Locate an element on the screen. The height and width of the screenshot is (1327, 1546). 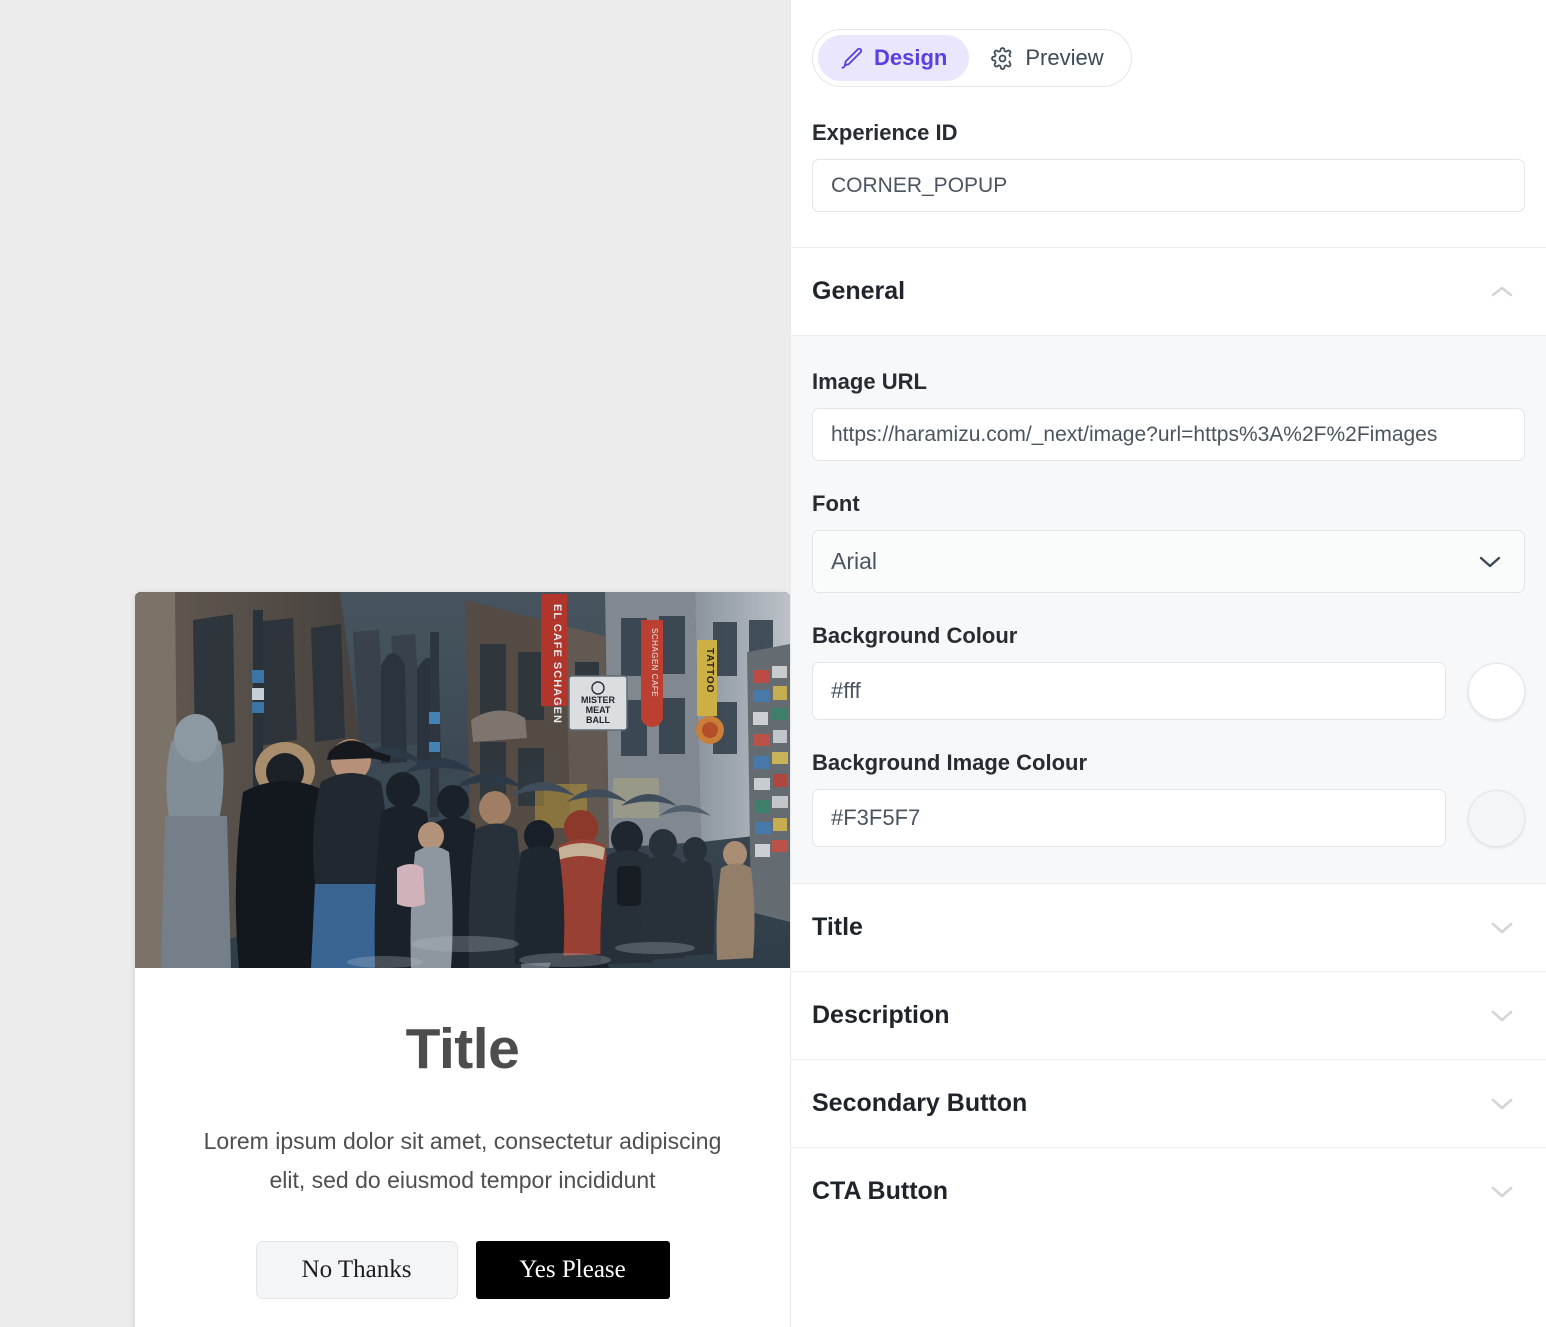
tab-design: Design is located at coordinates (894, 58).